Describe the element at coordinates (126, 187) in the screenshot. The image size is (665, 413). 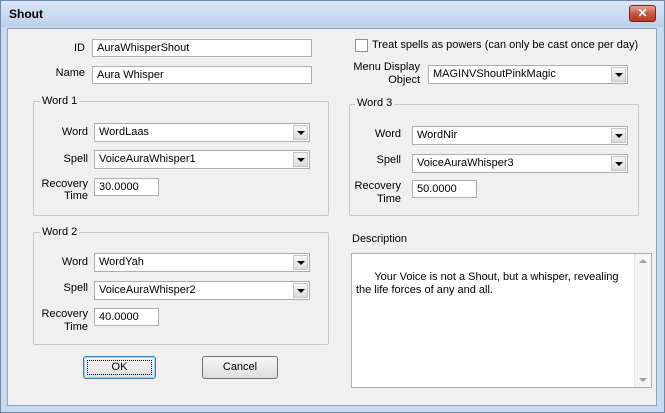
I see `word1-recovery-field: 30.0000` at that location.